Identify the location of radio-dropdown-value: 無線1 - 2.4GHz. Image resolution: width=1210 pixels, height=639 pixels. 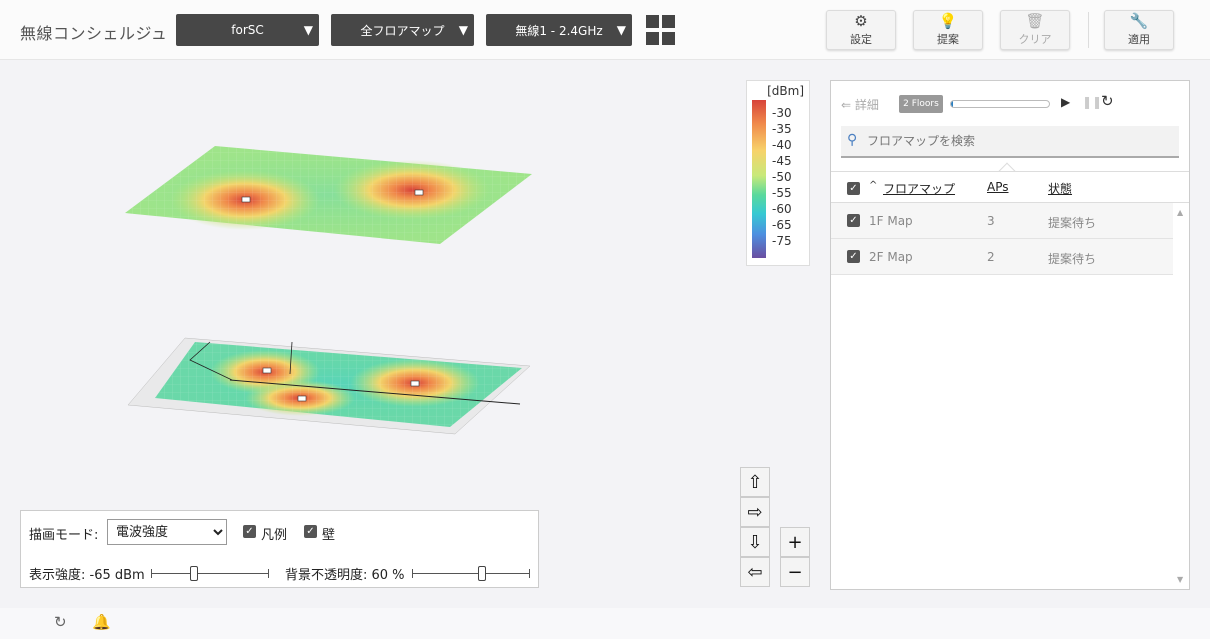
(559, 30).